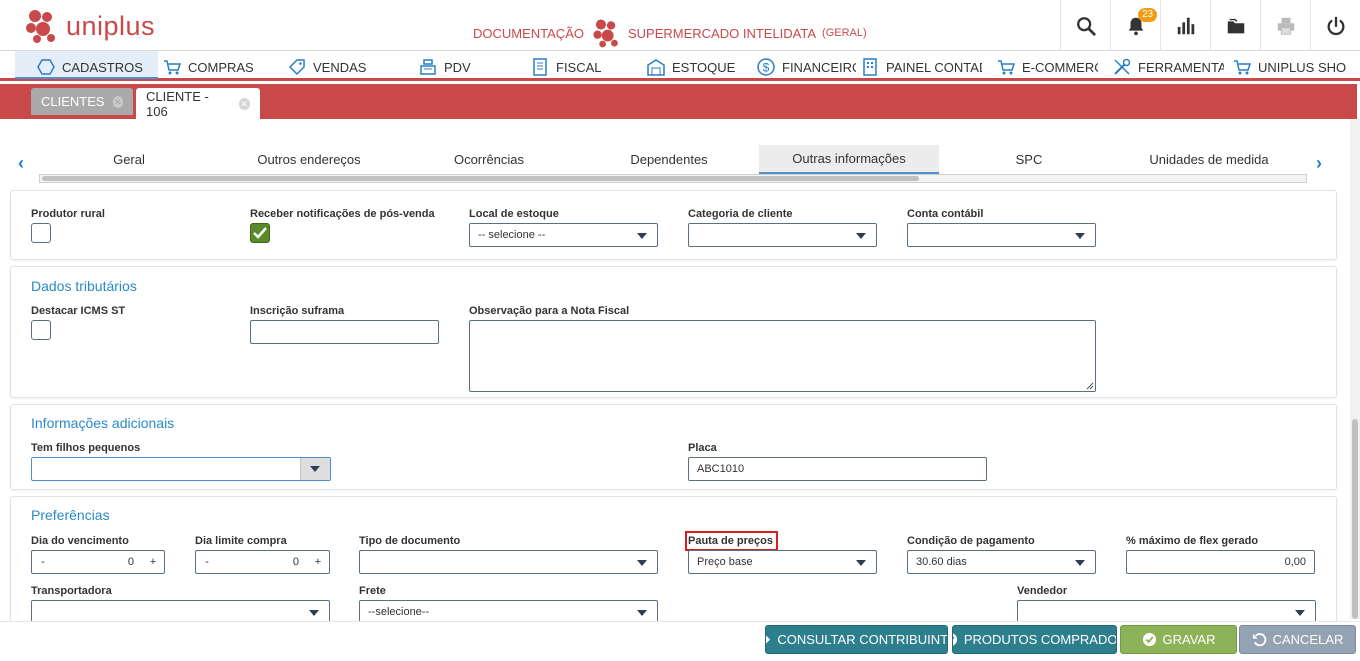 The image size is (1360, 661). What do you see at coordinates (1209, 159) in the screenshot?
I see `tab-unidades-medida: Unidades de medida` at bounding box center [1209, 159].